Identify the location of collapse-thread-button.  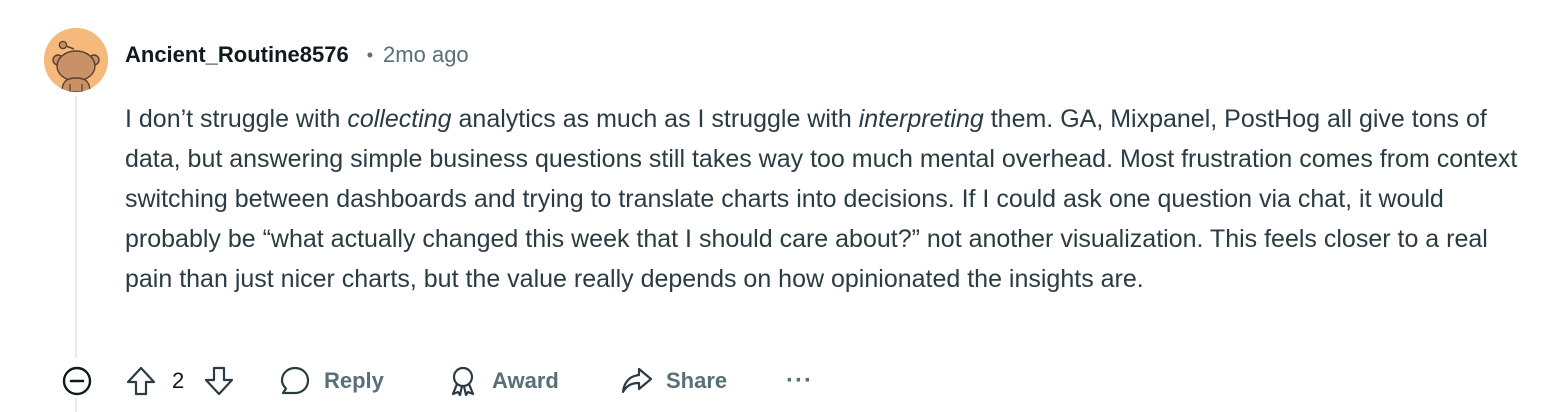
(77, 381).